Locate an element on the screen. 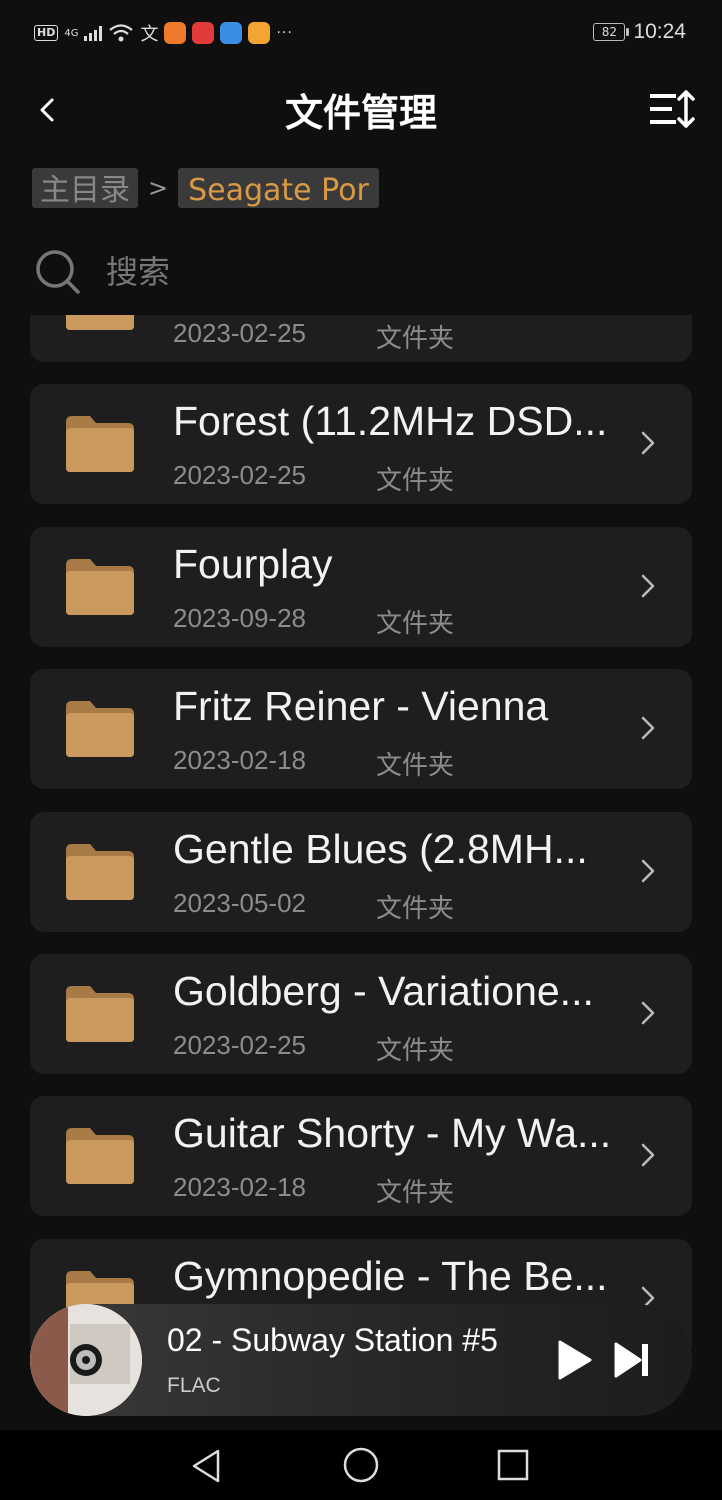 Image resolution: width=722 pixels, height=1500 pixels. clock: 10:24 is located at coordinates (659, 31).